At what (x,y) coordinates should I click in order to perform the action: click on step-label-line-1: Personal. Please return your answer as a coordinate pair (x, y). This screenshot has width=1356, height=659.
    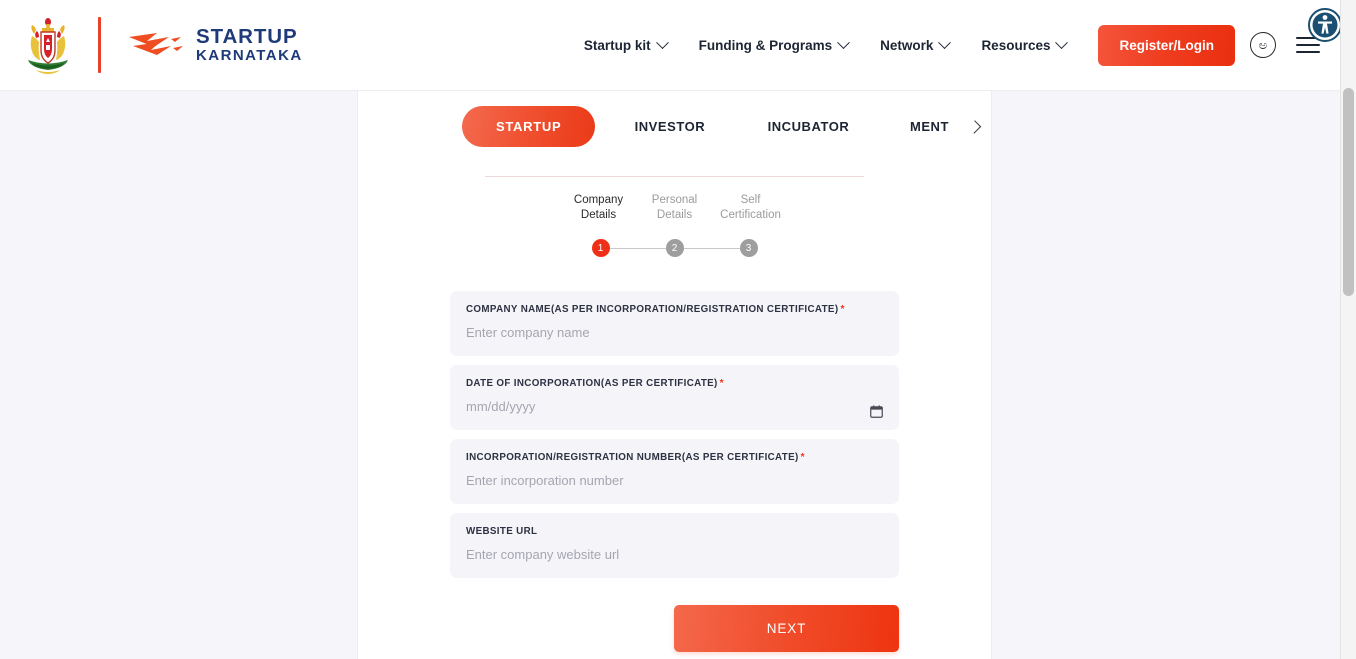
    Looking at the image, I should click on (674, 200).